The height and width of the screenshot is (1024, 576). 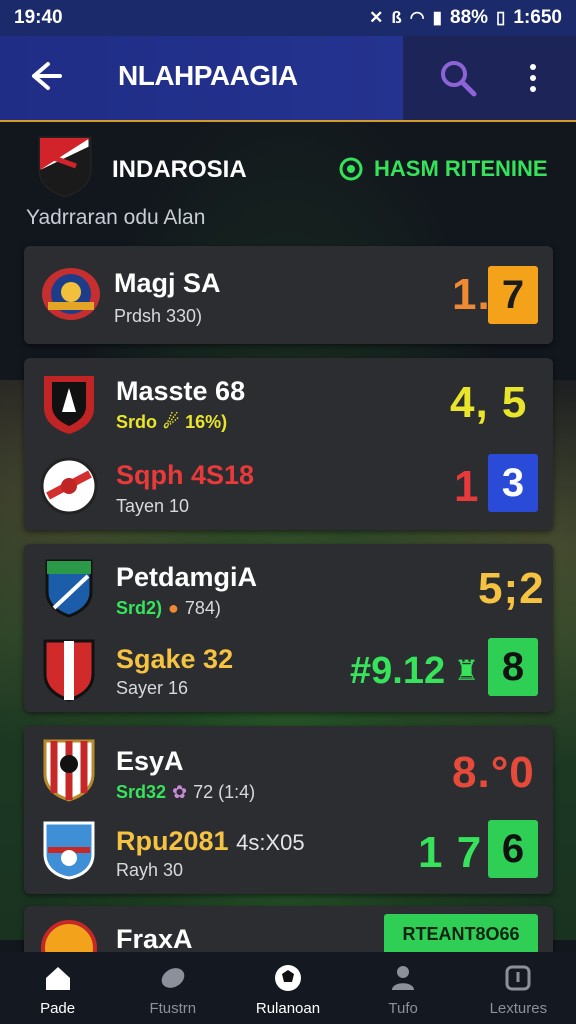 What do you see at coordinates (471, 294) in the screenshot?
I see `score: 1.` at bounding box center [471, 294].